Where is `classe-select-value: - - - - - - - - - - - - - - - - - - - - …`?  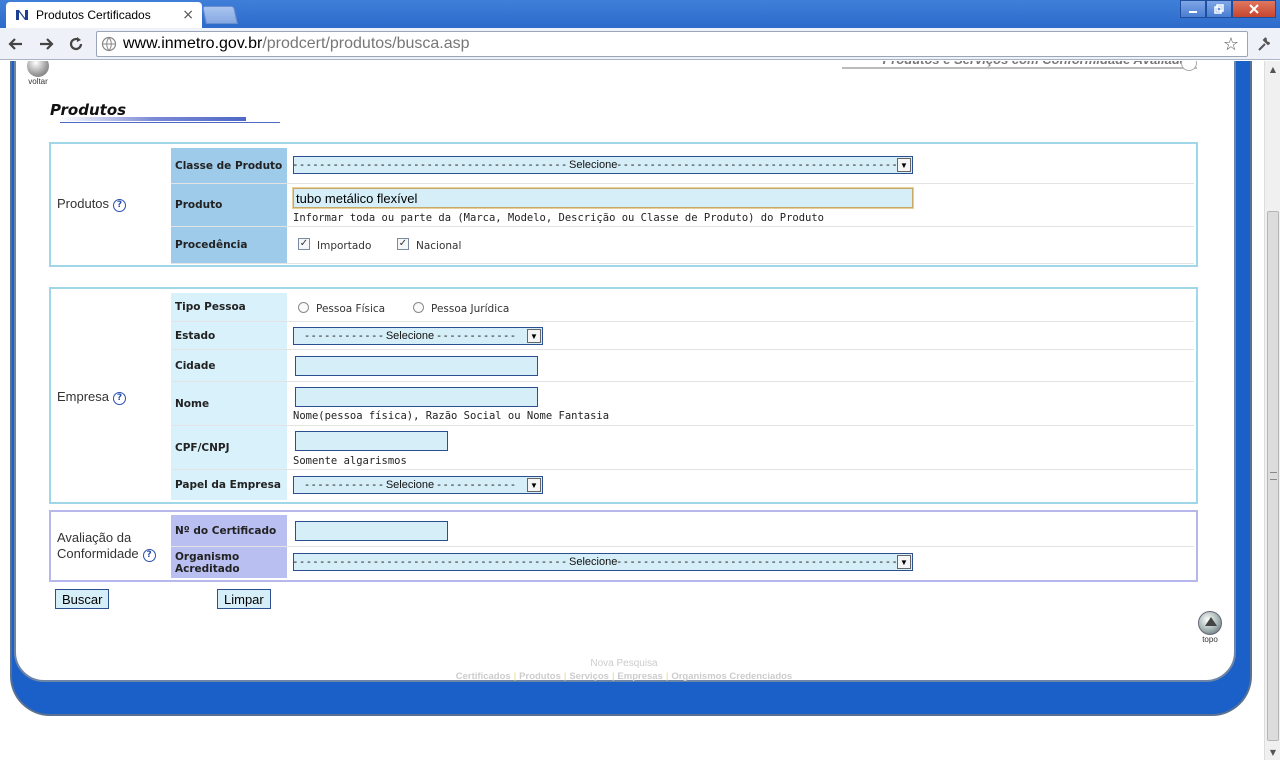 classe-select-value: - - - - - - - - - - - - - - - - - - - - … is located at coordinates (601, 165).